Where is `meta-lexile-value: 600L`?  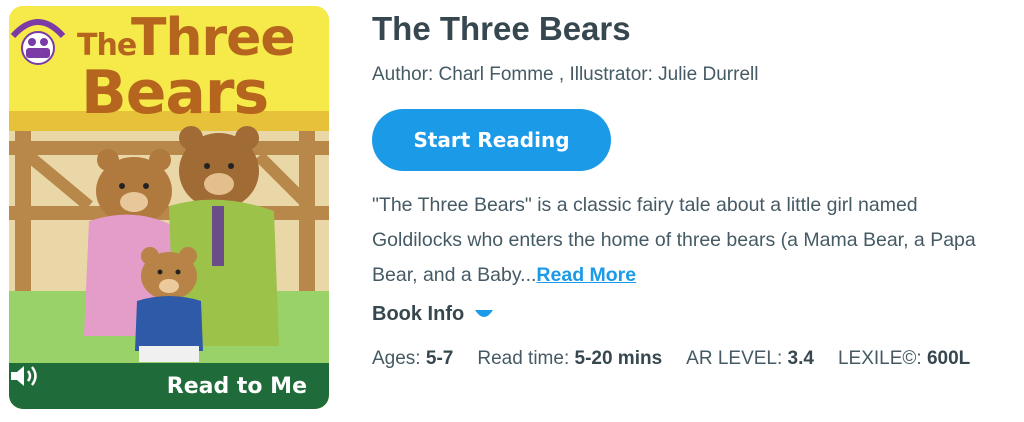
meta-lexile-value: 600L is located at coordinates (948, 358).